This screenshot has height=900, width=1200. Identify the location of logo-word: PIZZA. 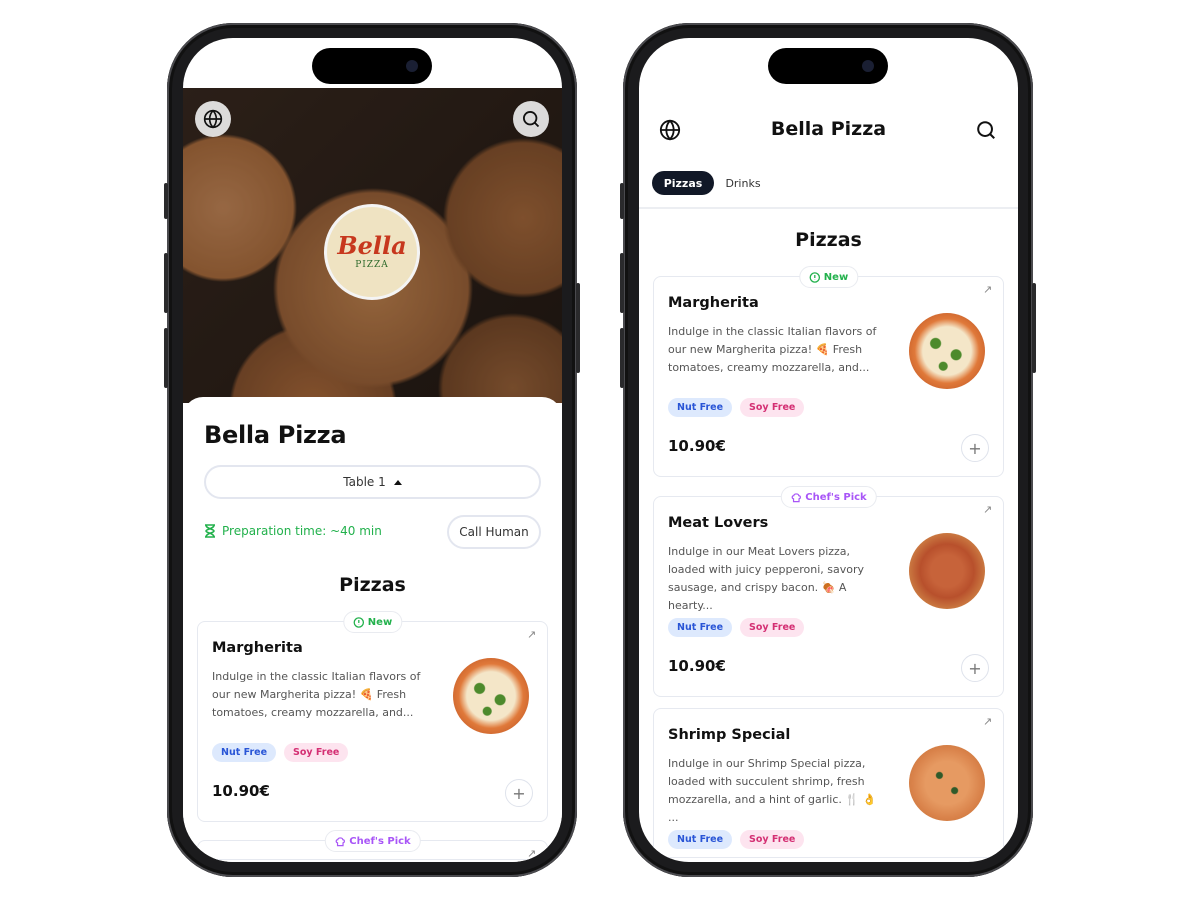
(372, 265).